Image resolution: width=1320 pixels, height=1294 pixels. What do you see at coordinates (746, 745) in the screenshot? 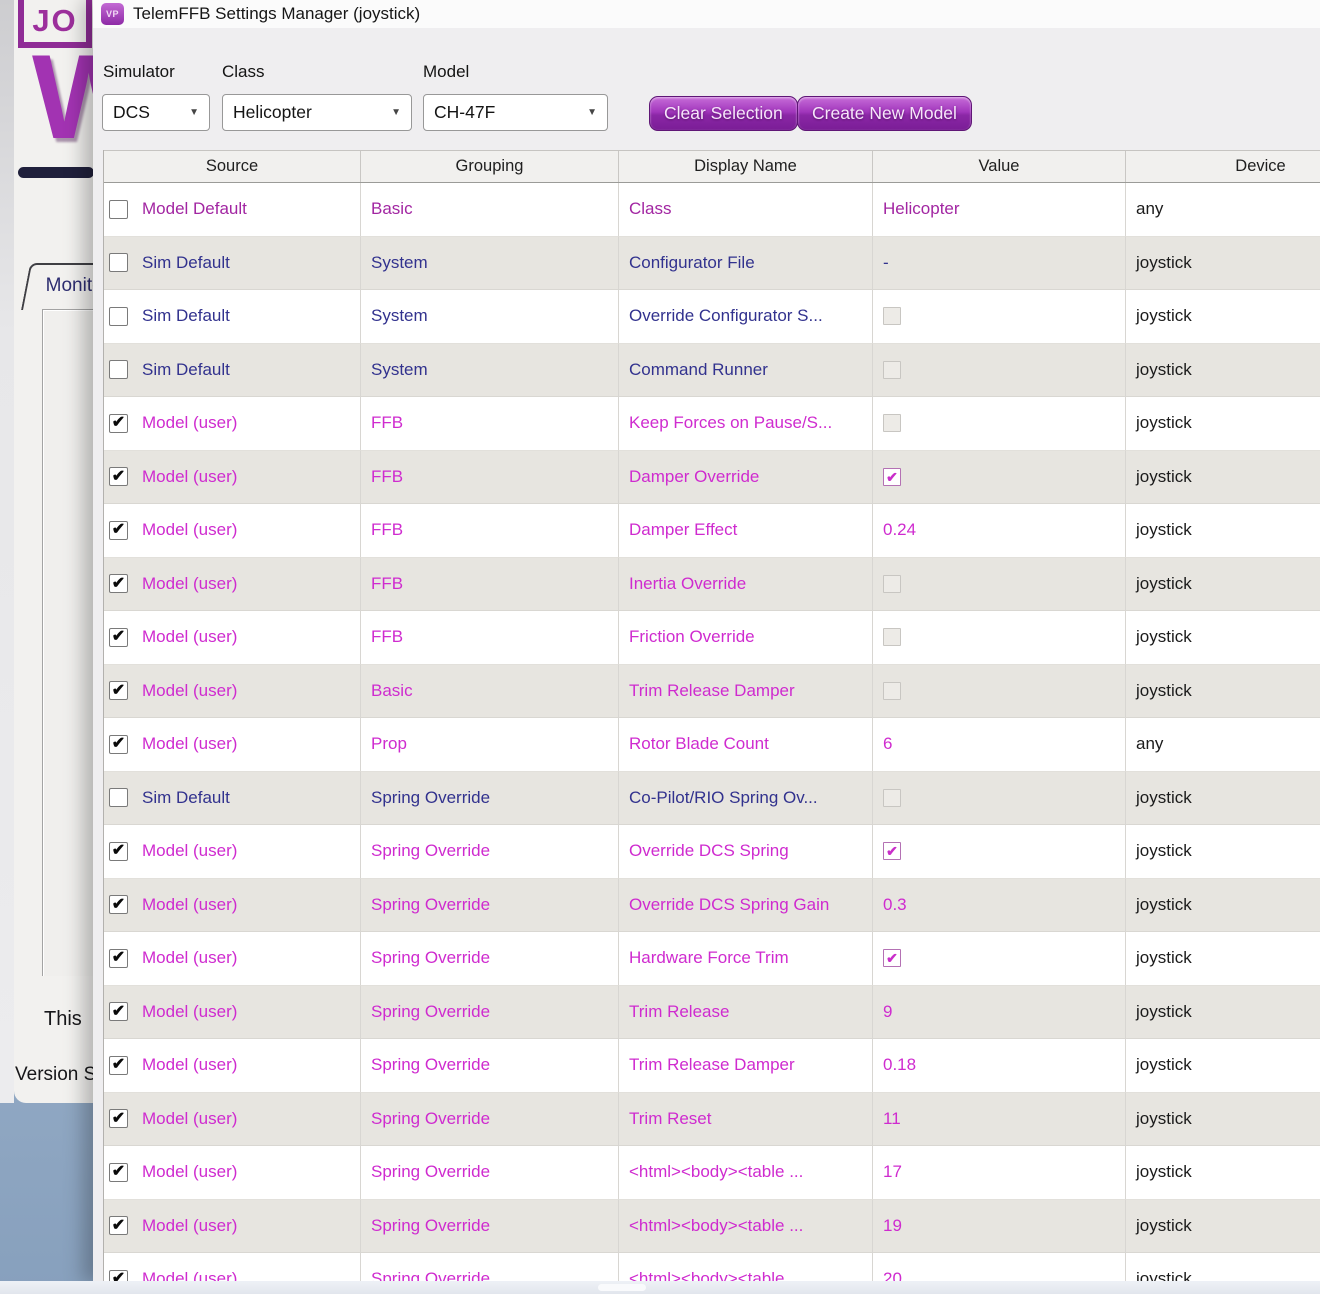
I see `display-name-cell: Rotor Blade Count` at bounding box center [746, 745].